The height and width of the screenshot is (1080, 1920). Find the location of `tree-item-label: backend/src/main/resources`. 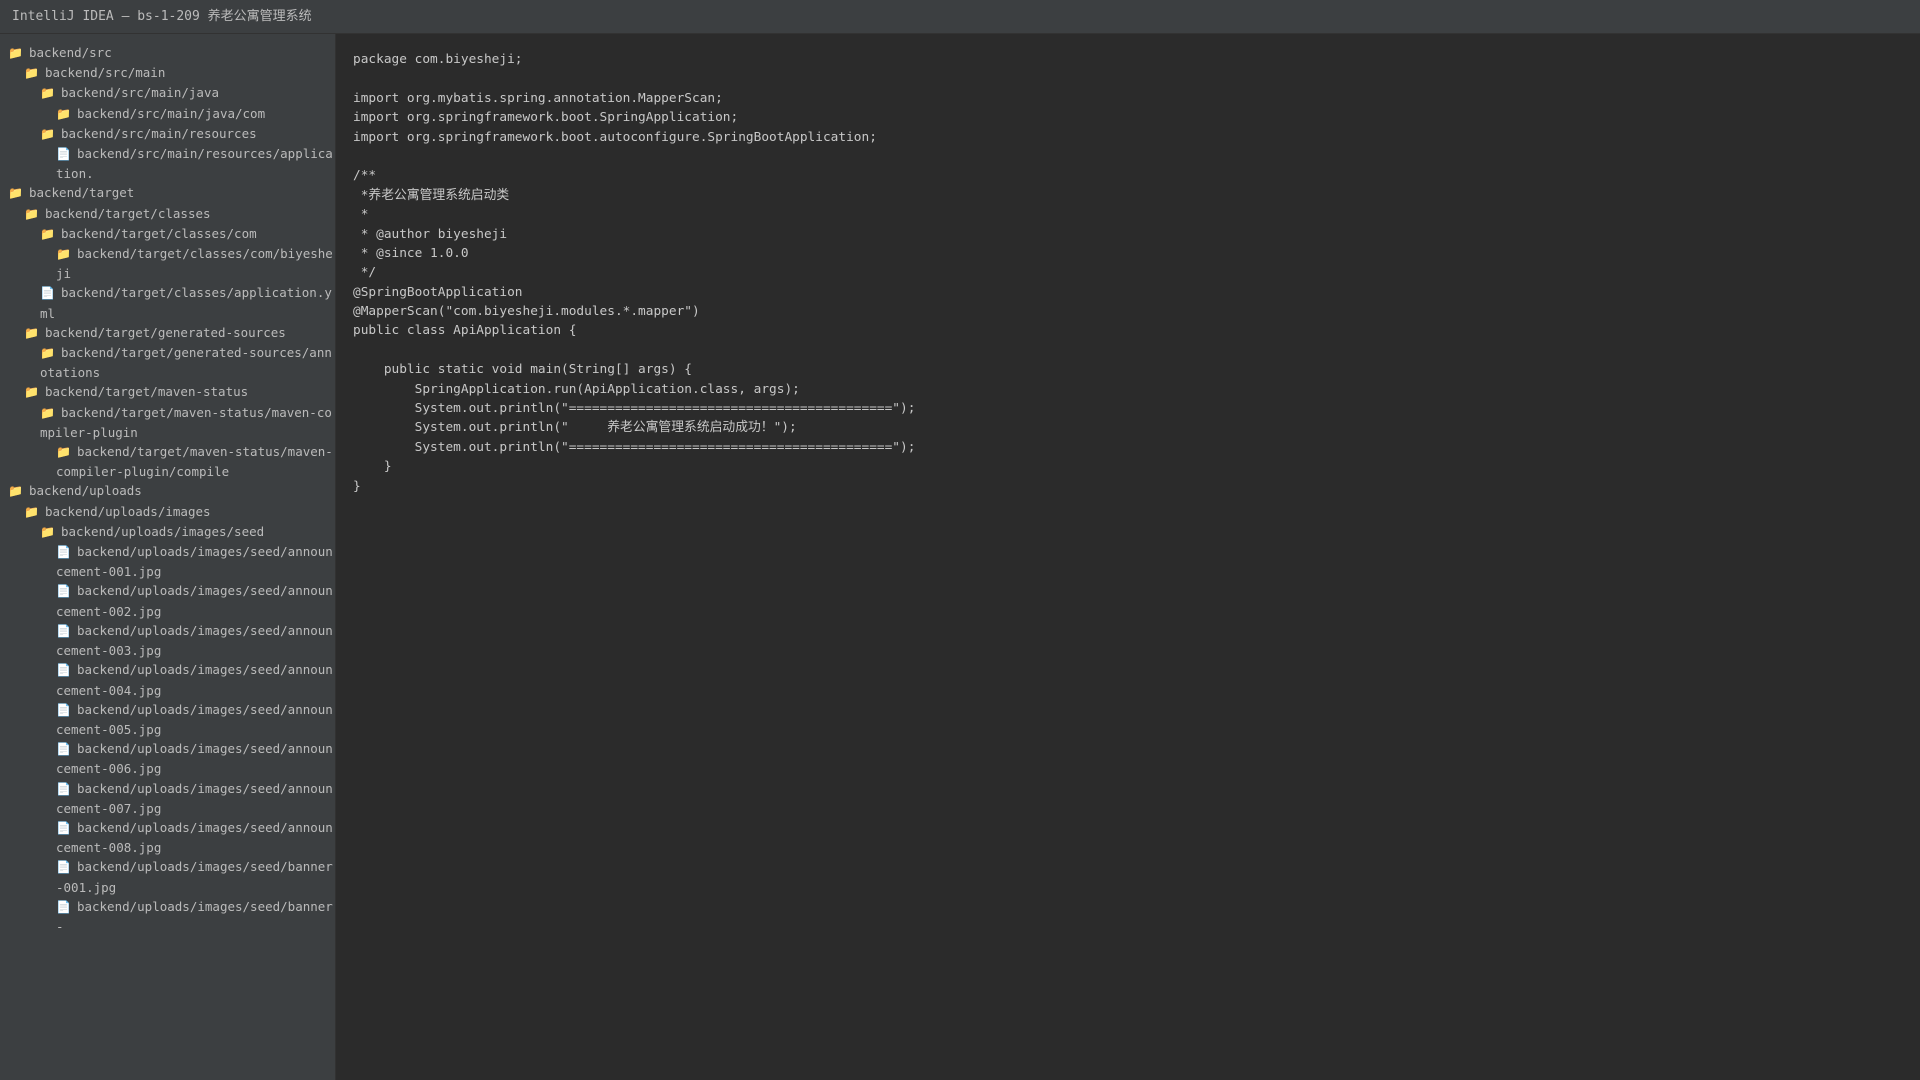

tree-item-label: backend/src/main/resources is located at coordinates (158, 133).